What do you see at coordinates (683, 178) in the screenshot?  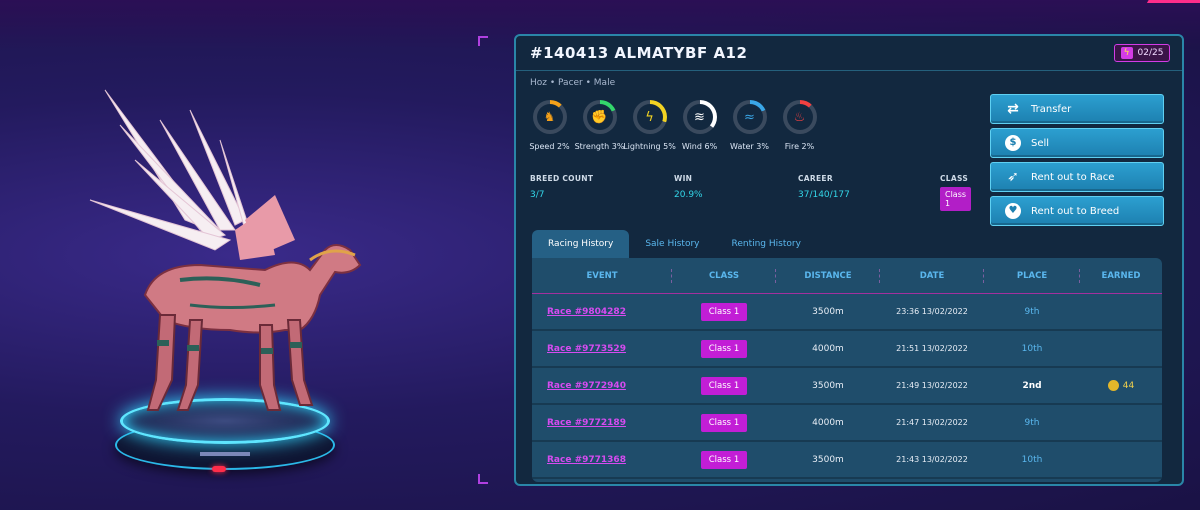 I see `win-label: WIN` at bounding box center [683, 178].